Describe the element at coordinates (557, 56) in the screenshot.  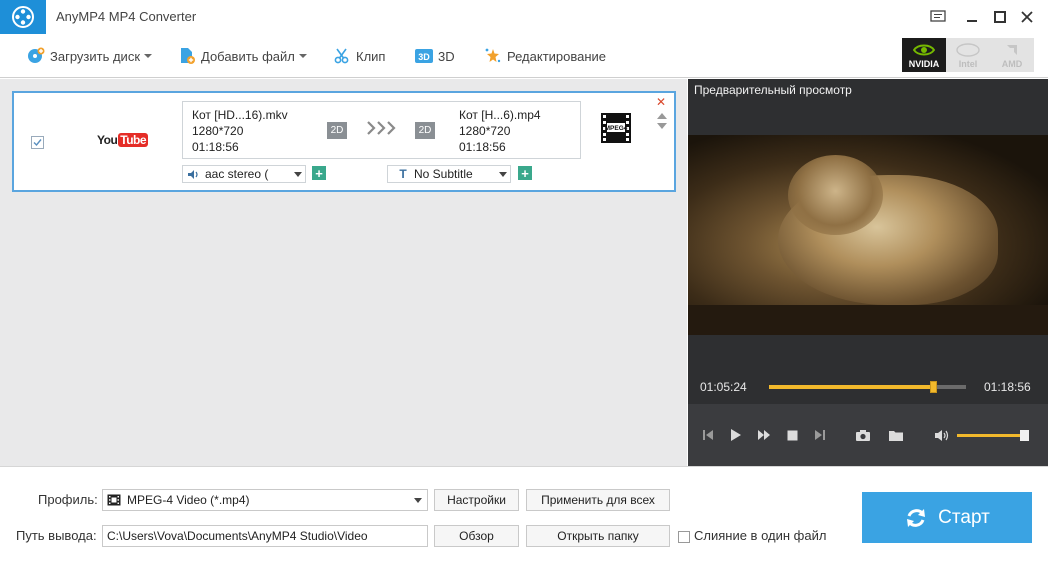
I see `edit-label: Редактирование` at that location.